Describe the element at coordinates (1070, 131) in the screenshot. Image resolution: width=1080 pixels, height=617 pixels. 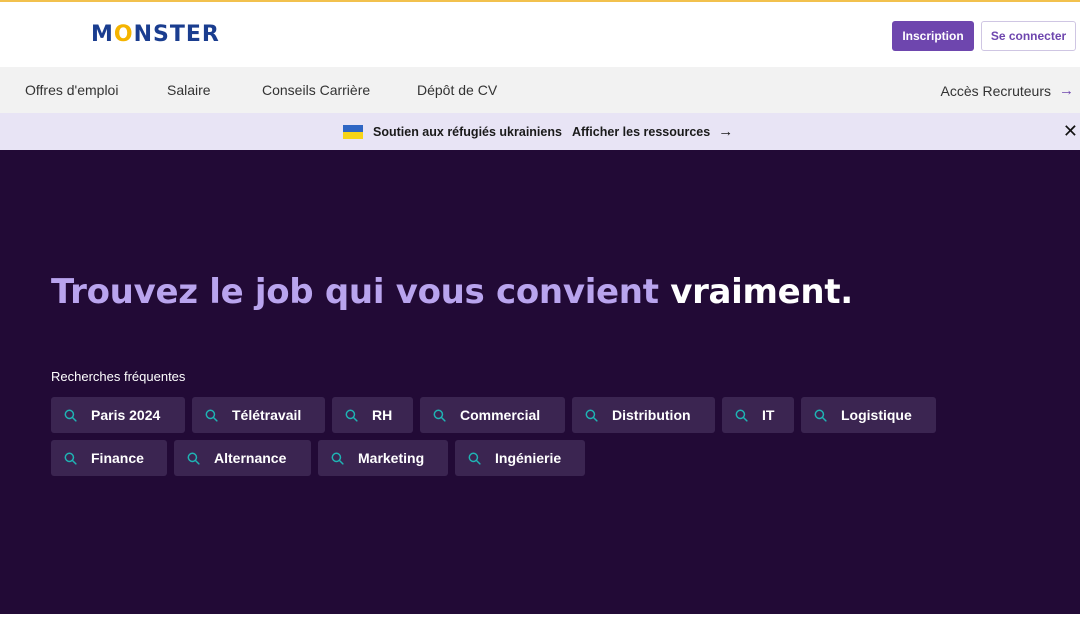
I see `close-icon: ✕` at that location.